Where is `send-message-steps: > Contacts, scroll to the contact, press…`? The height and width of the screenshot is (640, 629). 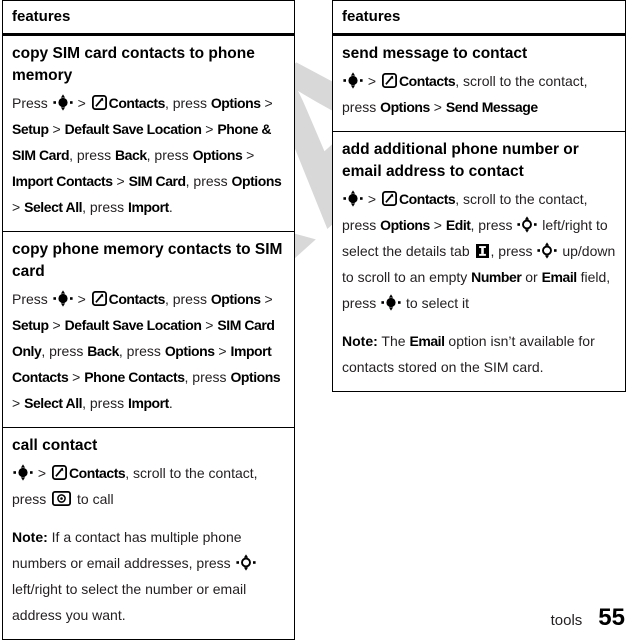 send-message-steps: > Contacts, scroll to the contact, press… is located at coordinates (479, 94).